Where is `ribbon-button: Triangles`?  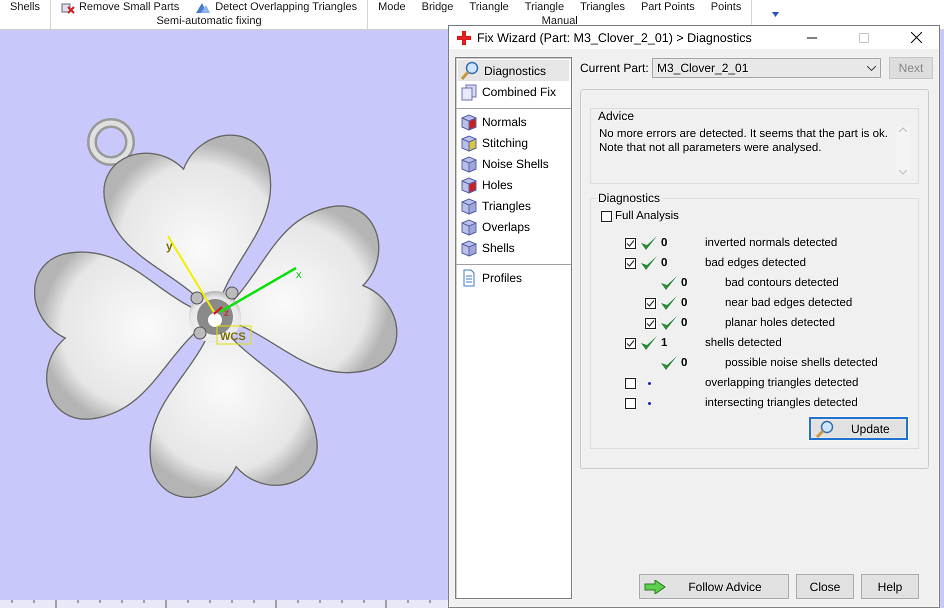
ribbon-button: Triangles is located at coordinates (602, 7).